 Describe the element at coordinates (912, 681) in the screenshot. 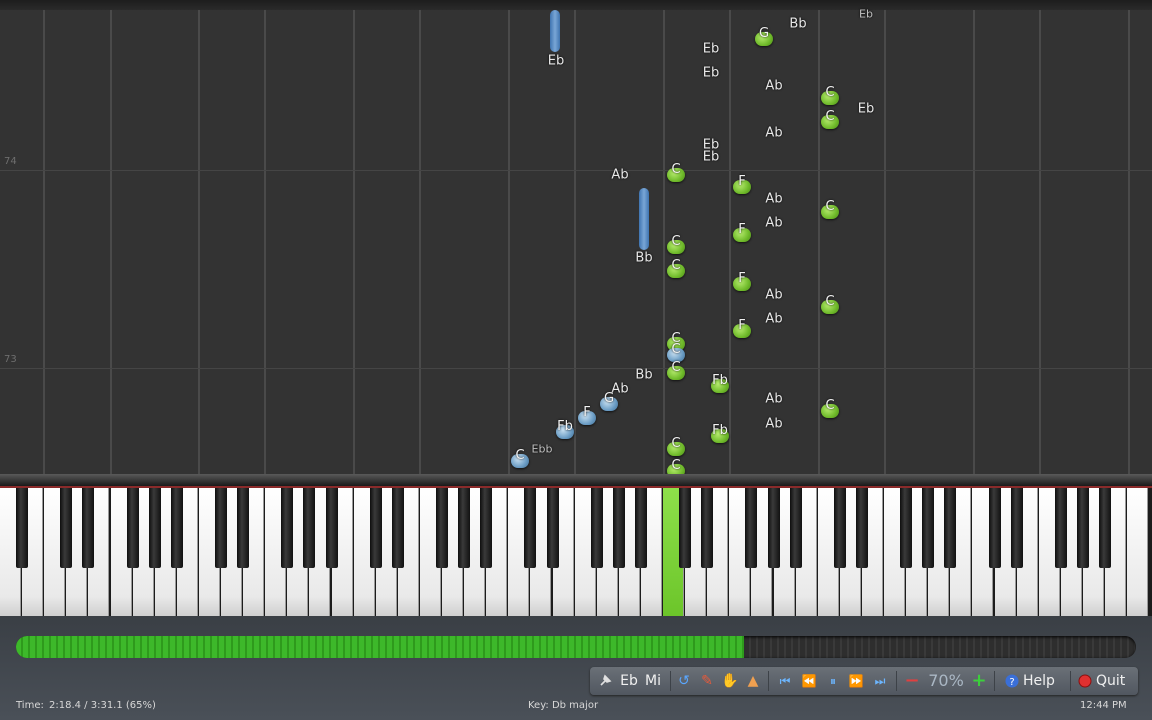

I see `zoom-out-icon: −` at that location.